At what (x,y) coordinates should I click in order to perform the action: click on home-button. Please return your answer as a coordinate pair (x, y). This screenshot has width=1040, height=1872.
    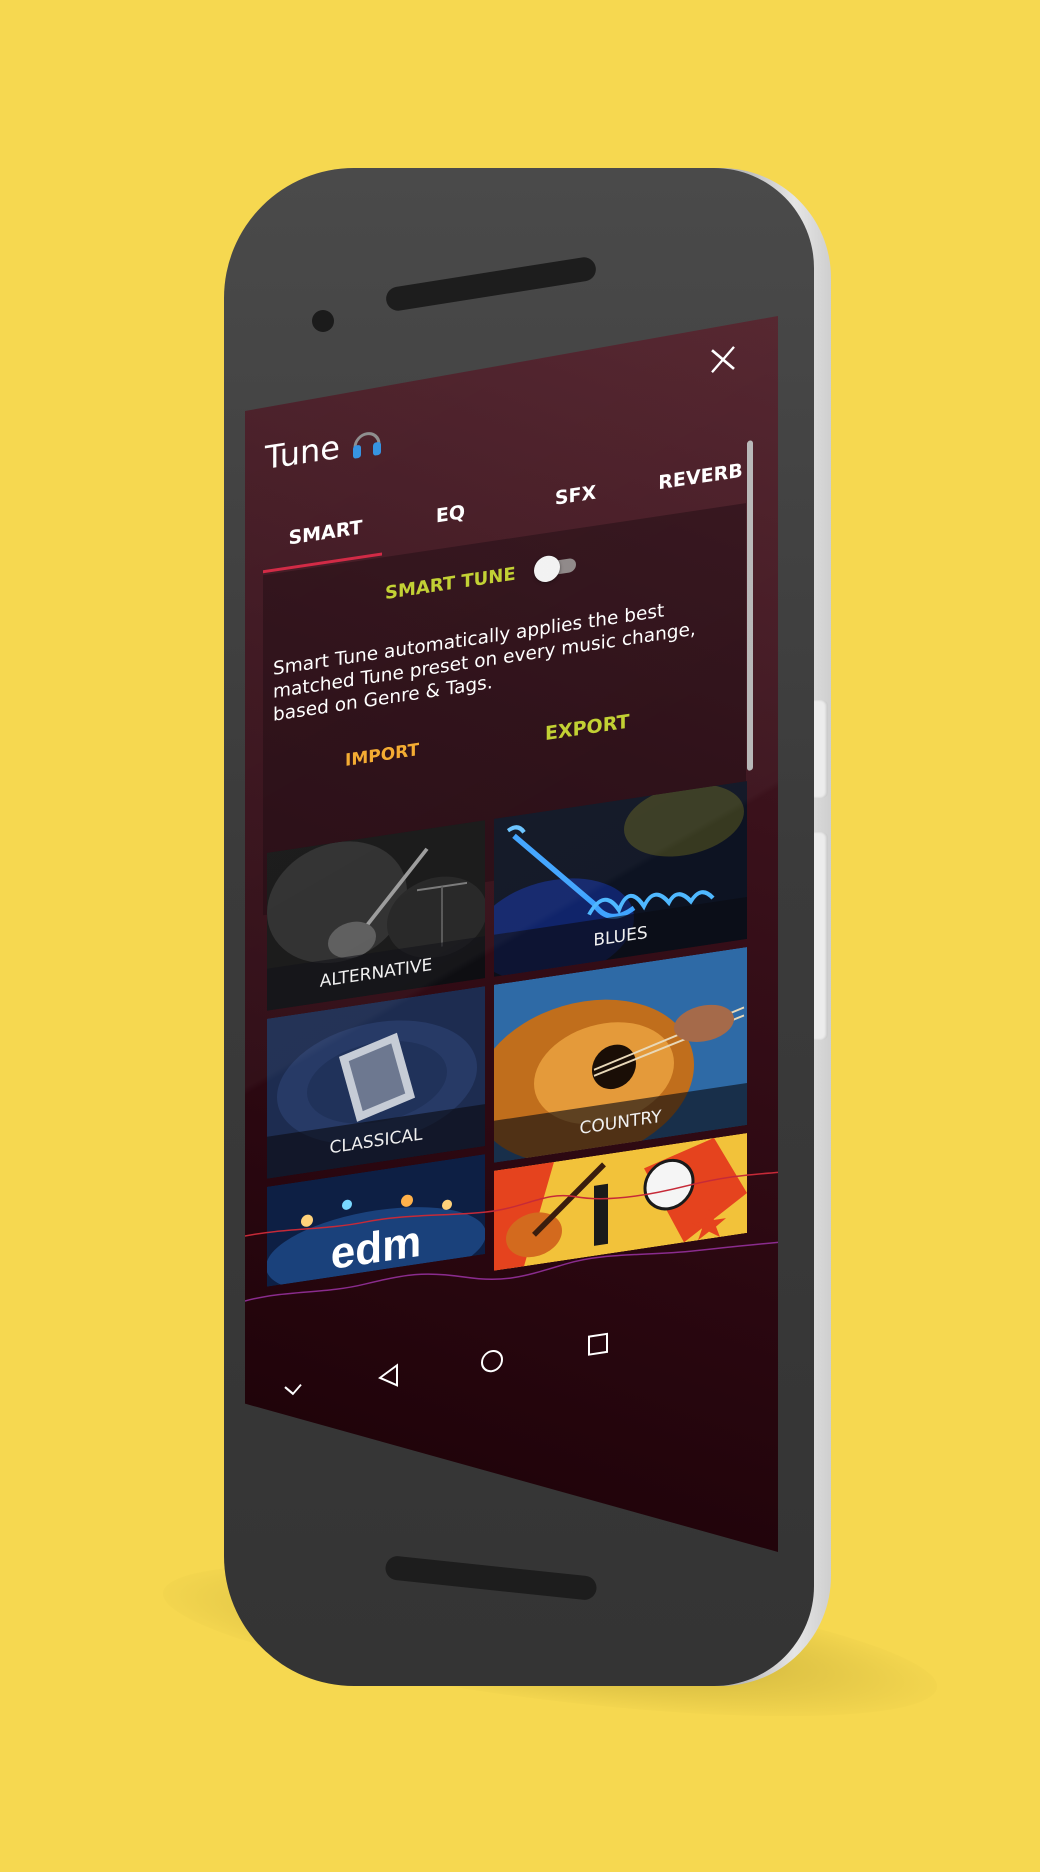
    Looking at the image, I should click on (492, 1362).